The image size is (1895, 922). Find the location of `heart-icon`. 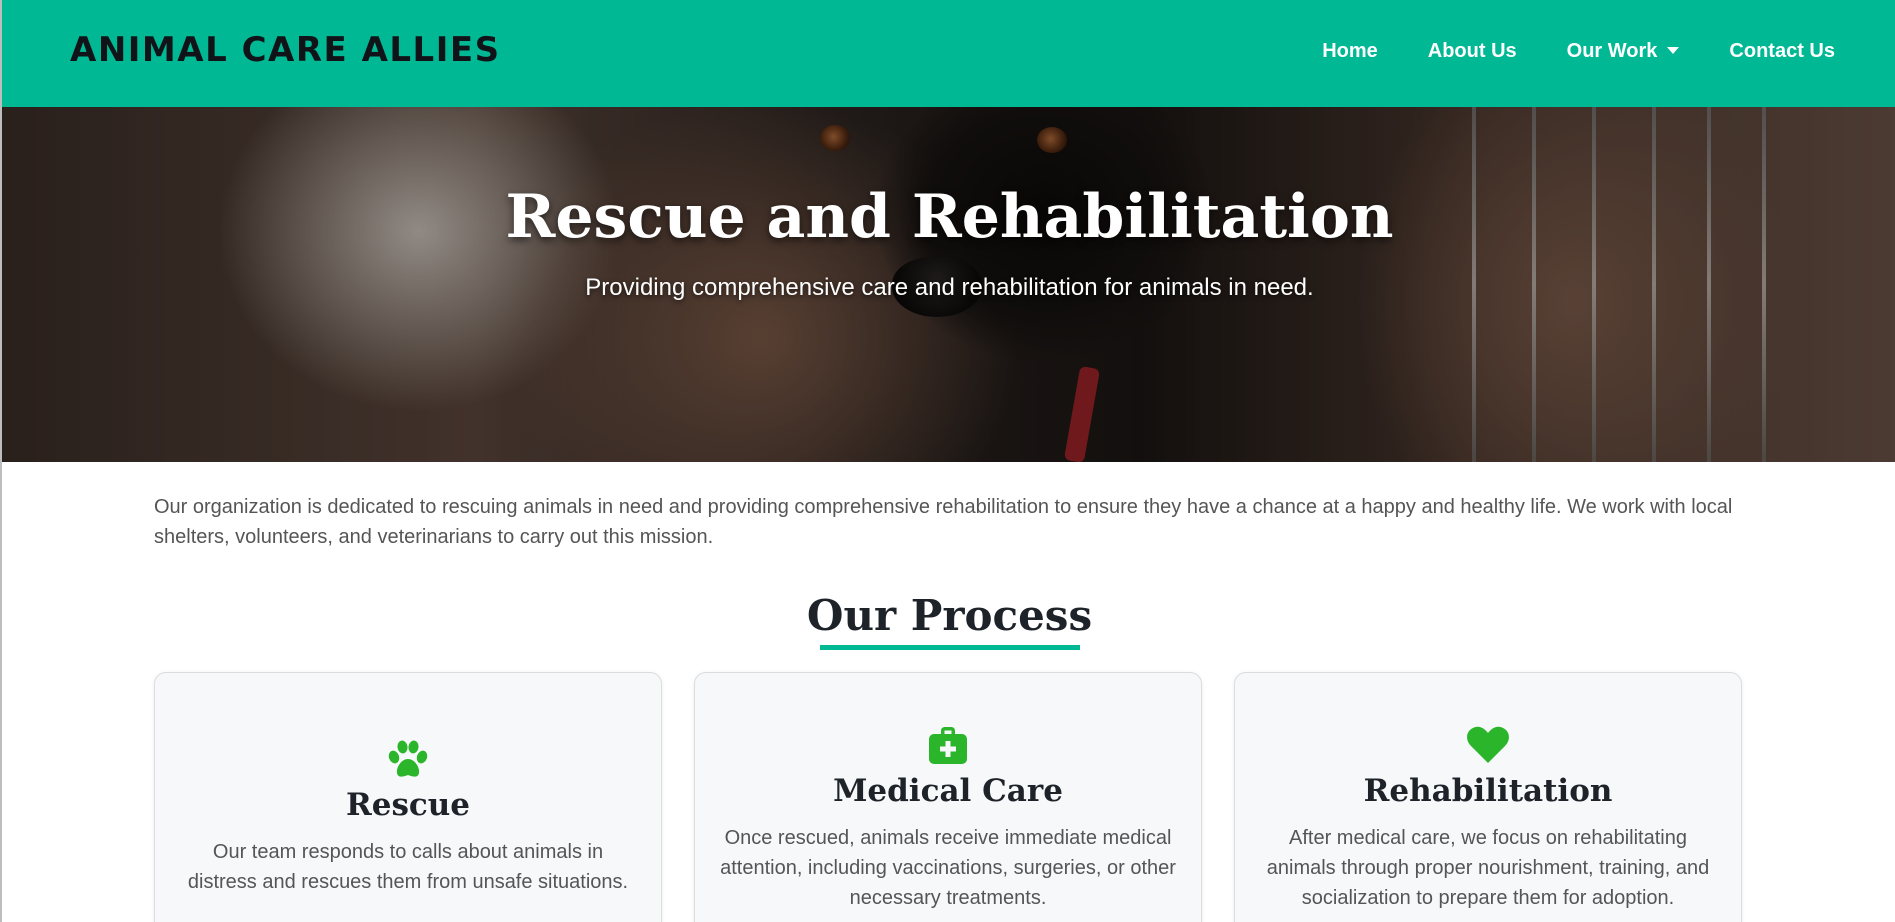

heart-icon is located at coordinates (1488, 747).